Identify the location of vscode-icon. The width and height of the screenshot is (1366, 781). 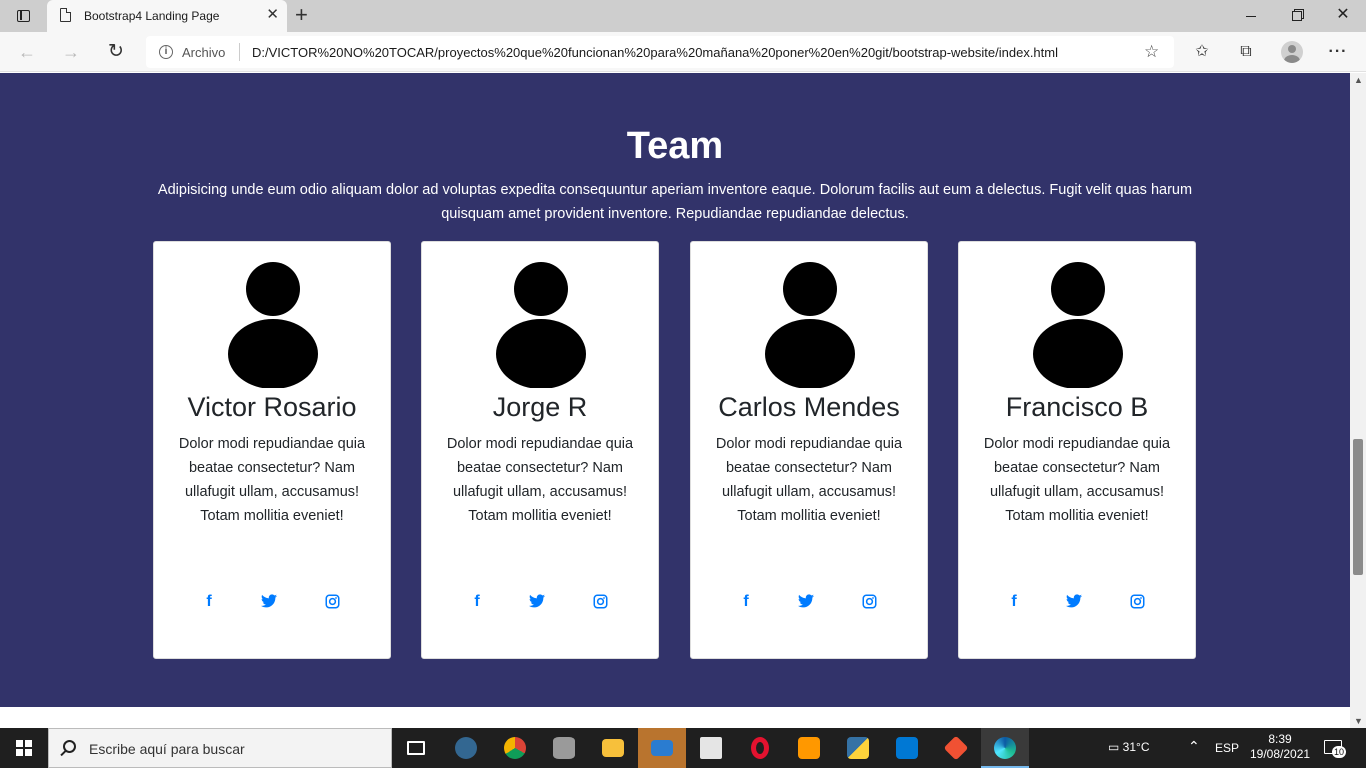
(907, 748).